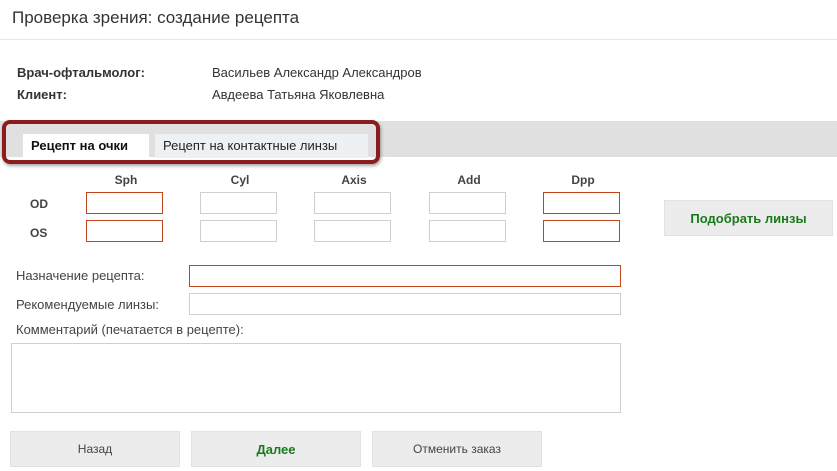  I want to click on od-dpp-input, so click(581, 203).